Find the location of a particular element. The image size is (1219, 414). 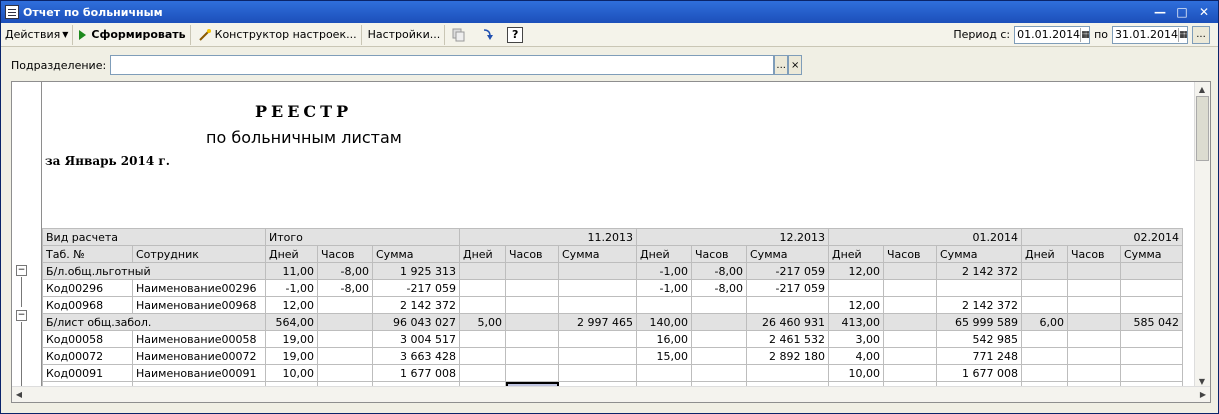

value-cell: 3 004 517 is located at coordinates (416, 339).